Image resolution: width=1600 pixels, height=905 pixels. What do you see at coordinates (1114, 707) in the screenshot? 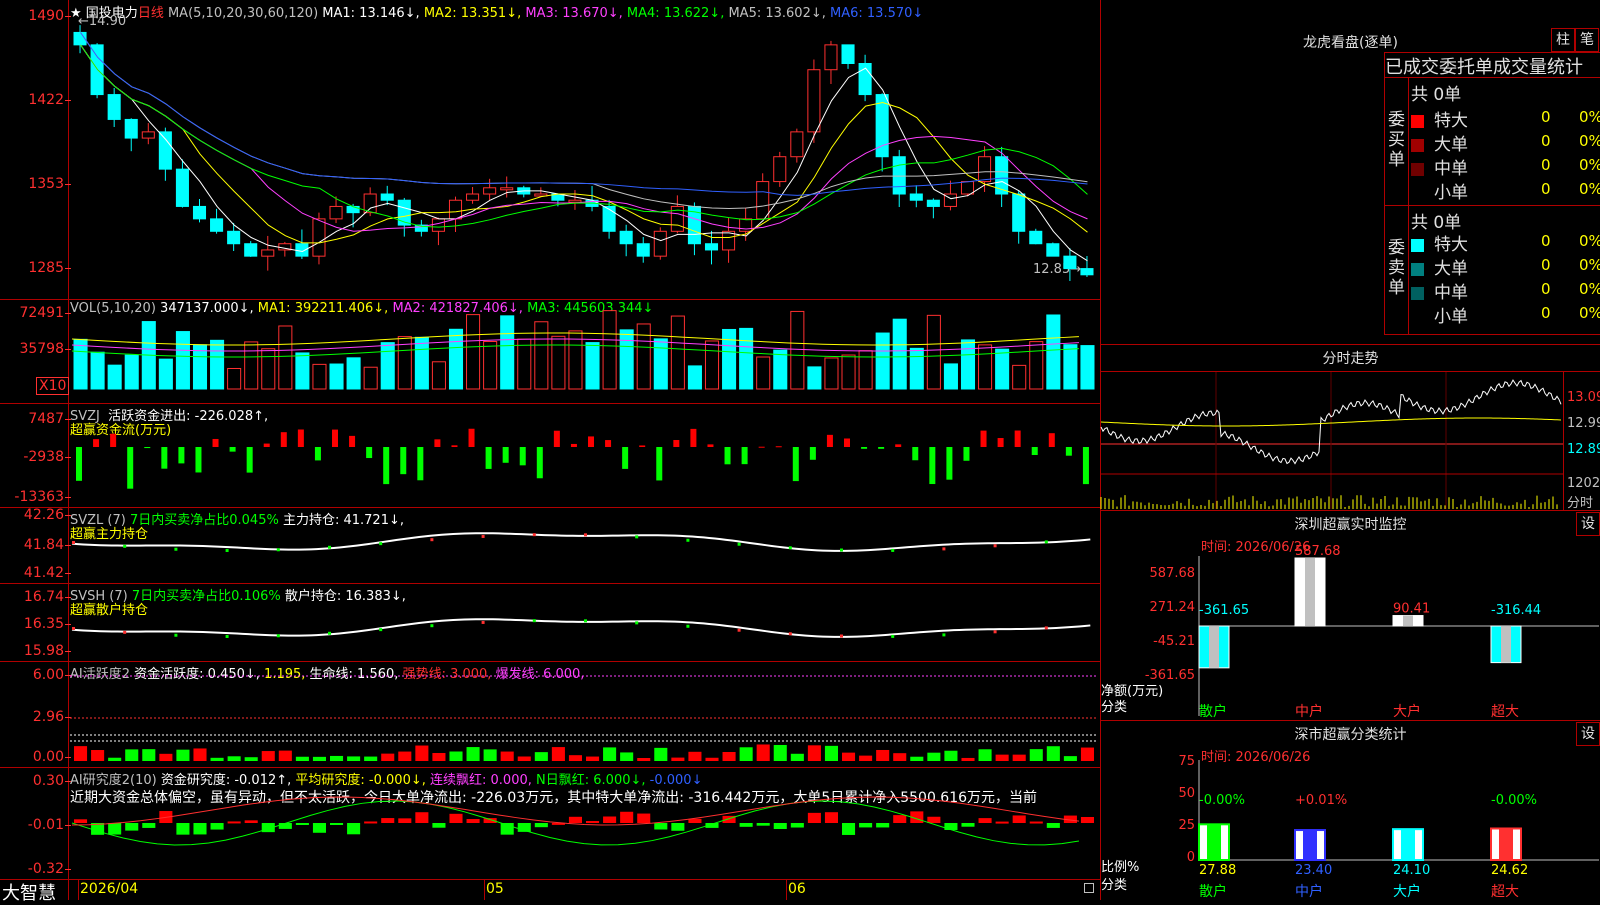
I see `monitor-xlabel: 分类` at bounding box center [1114, 707].